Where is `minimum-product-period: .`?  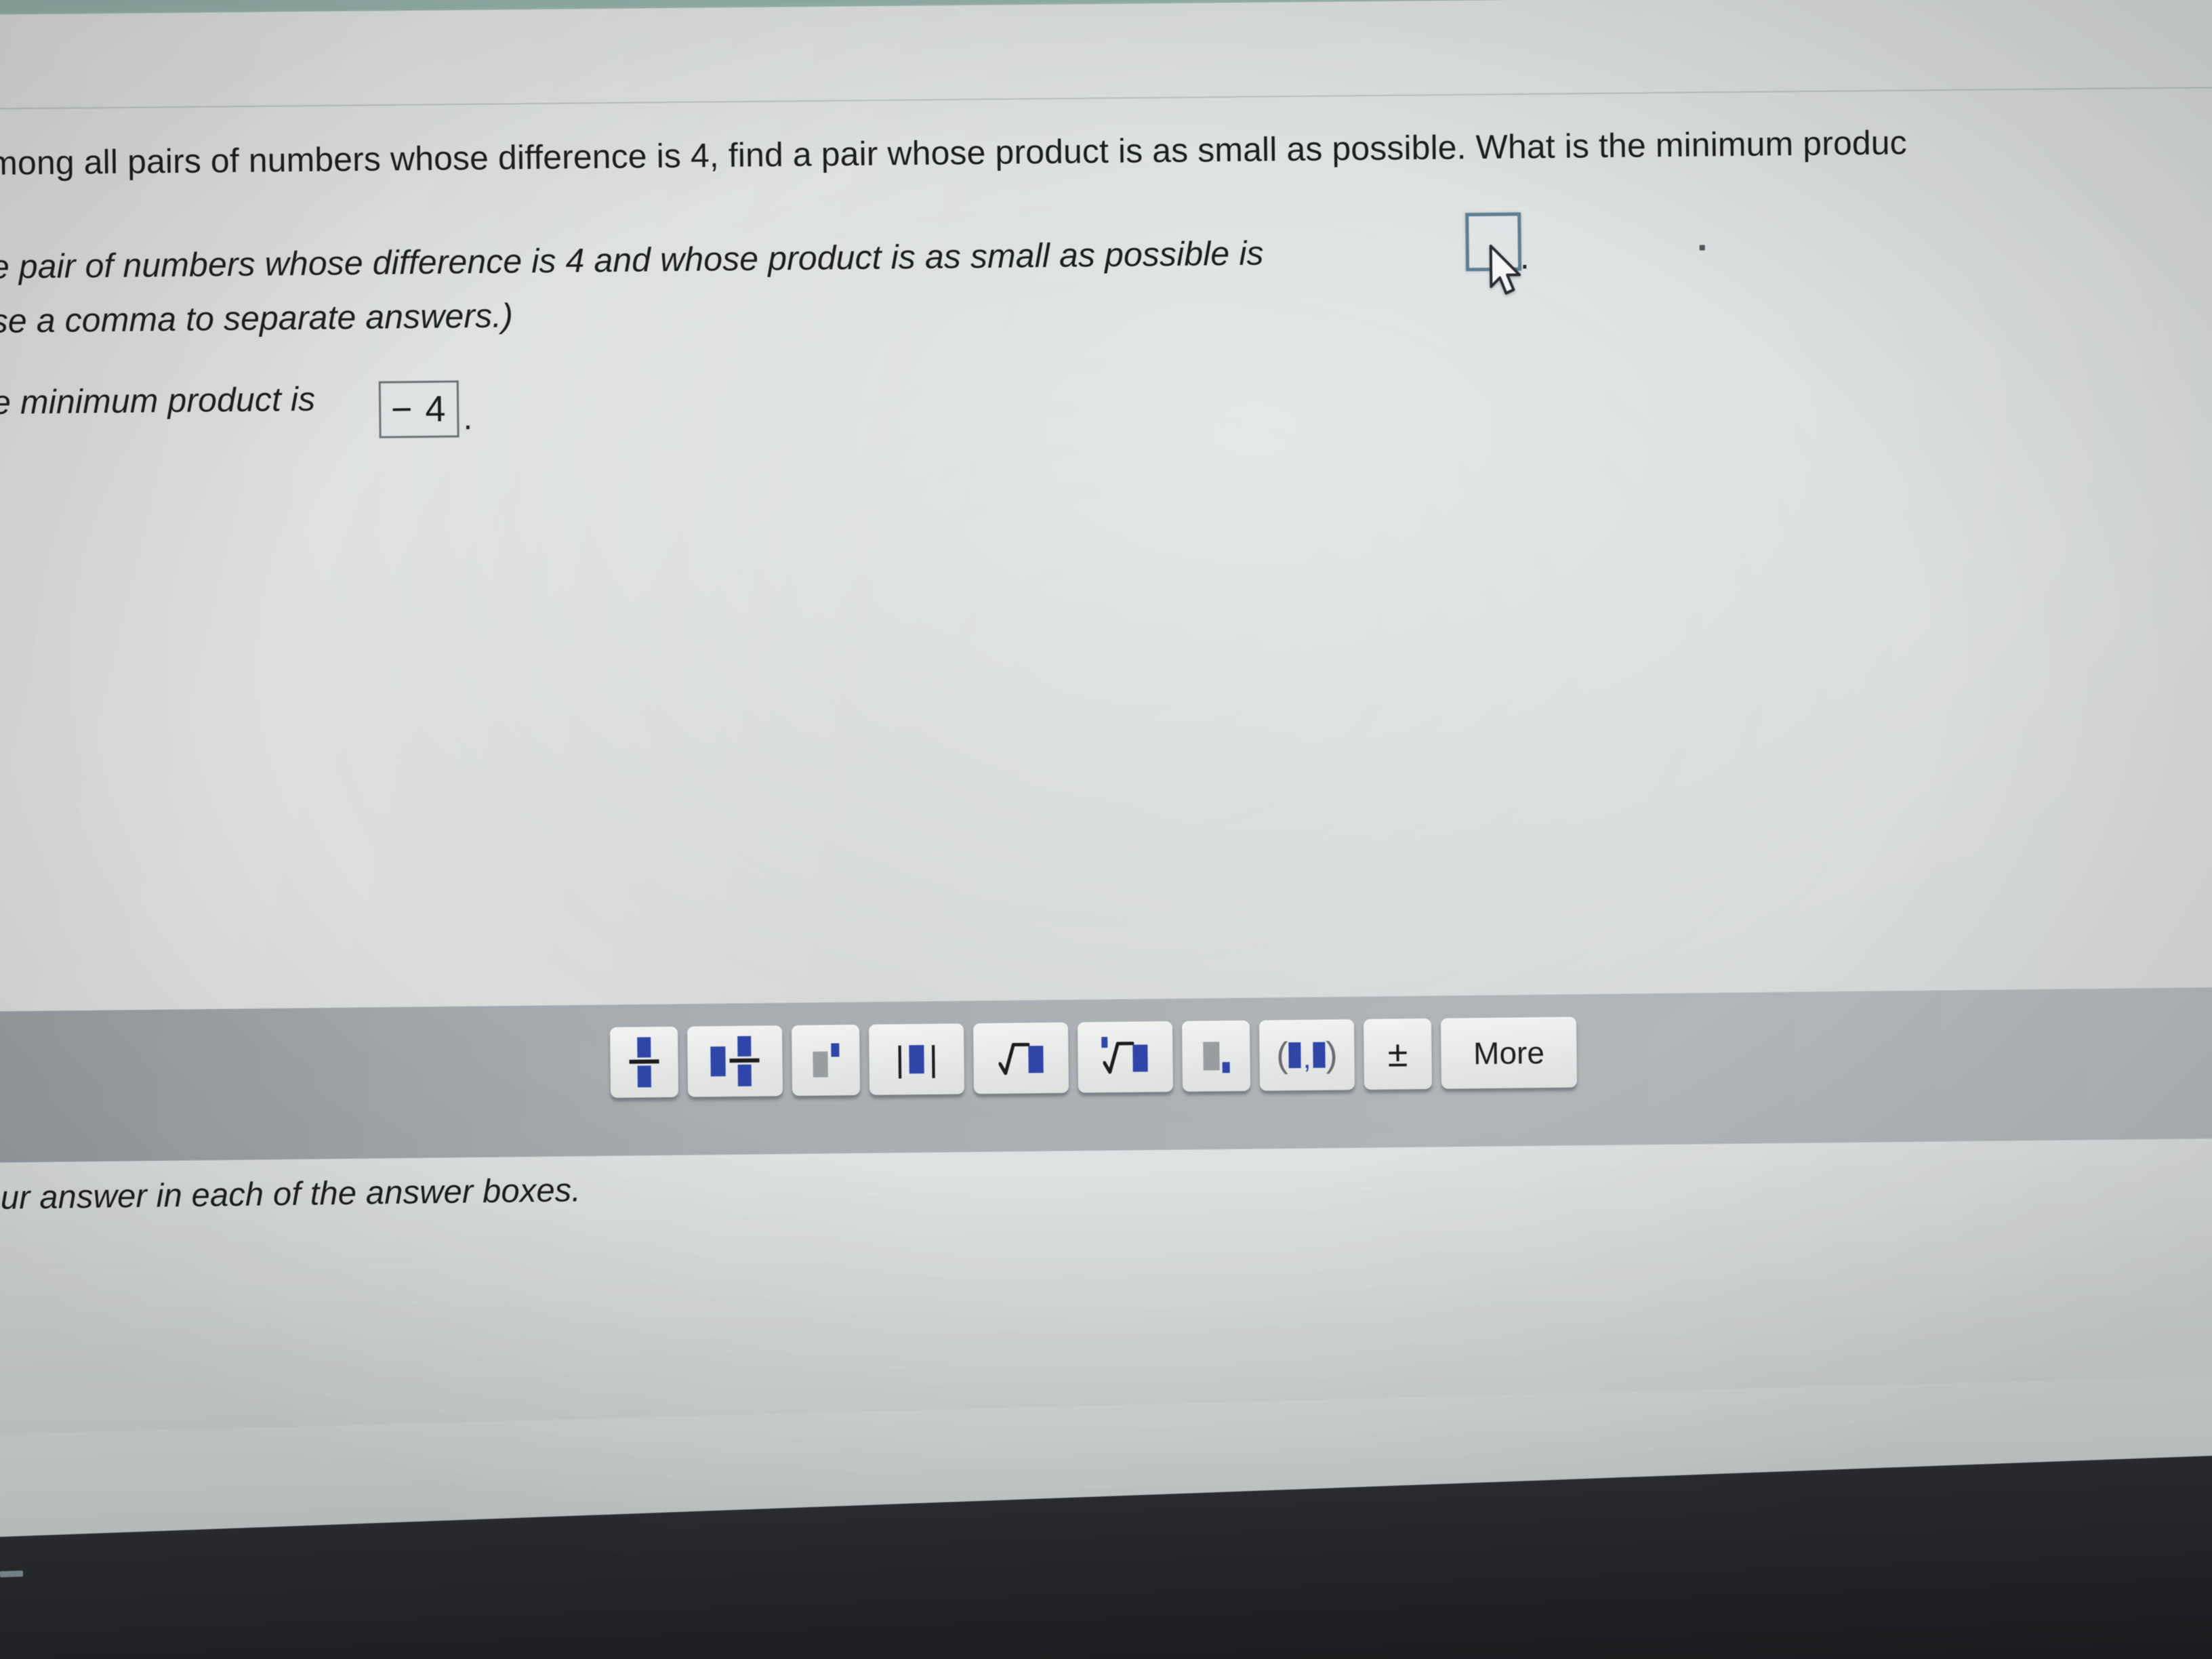
minimum-product-period: . is located at coordinates (468, 417).